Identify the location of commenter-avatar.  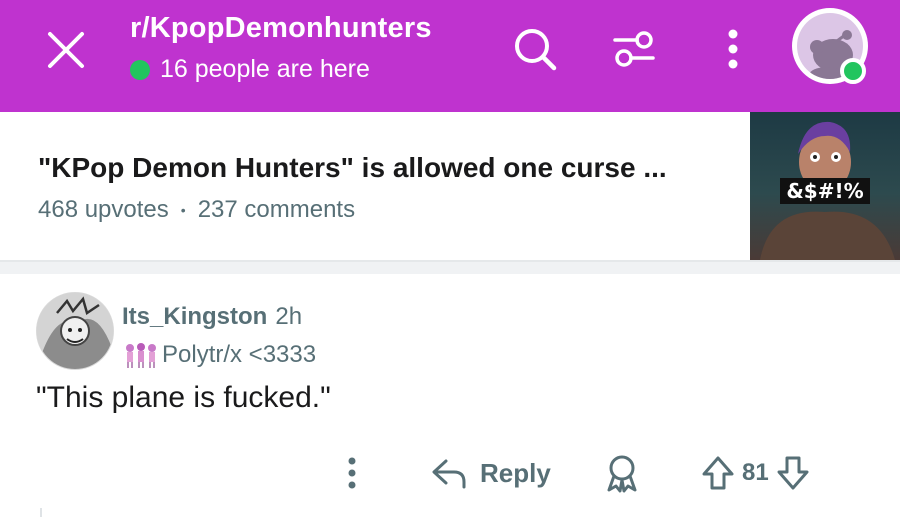
(75, 331).